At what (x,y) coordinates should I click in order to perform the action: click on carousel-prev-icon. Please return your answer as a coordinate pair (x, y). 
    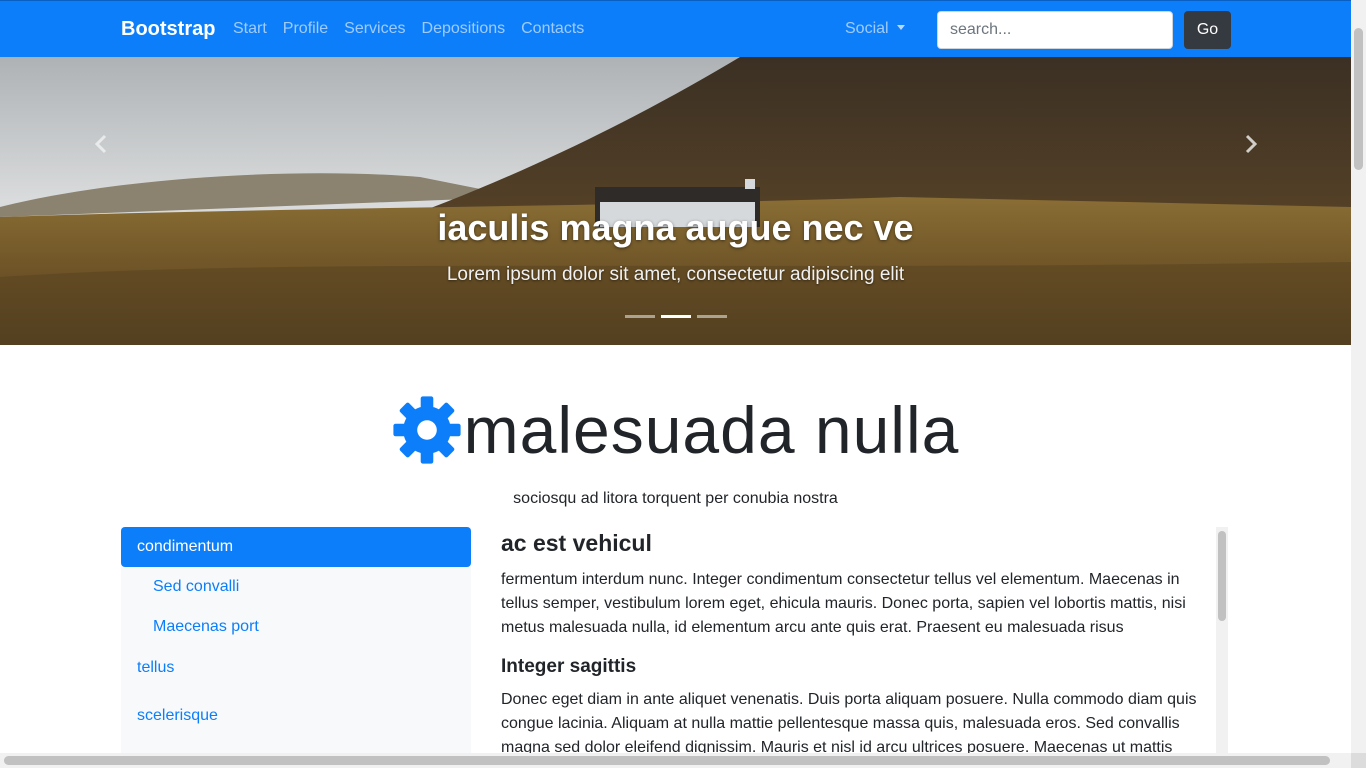
    Looking at the image, I should click on (102, 144).